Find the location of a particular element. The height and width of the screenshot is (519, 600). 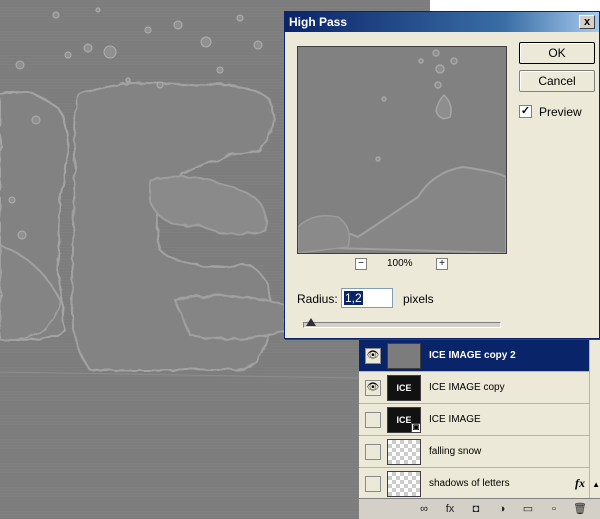

link-icon: ∞ is located at coordinates (424, 509).